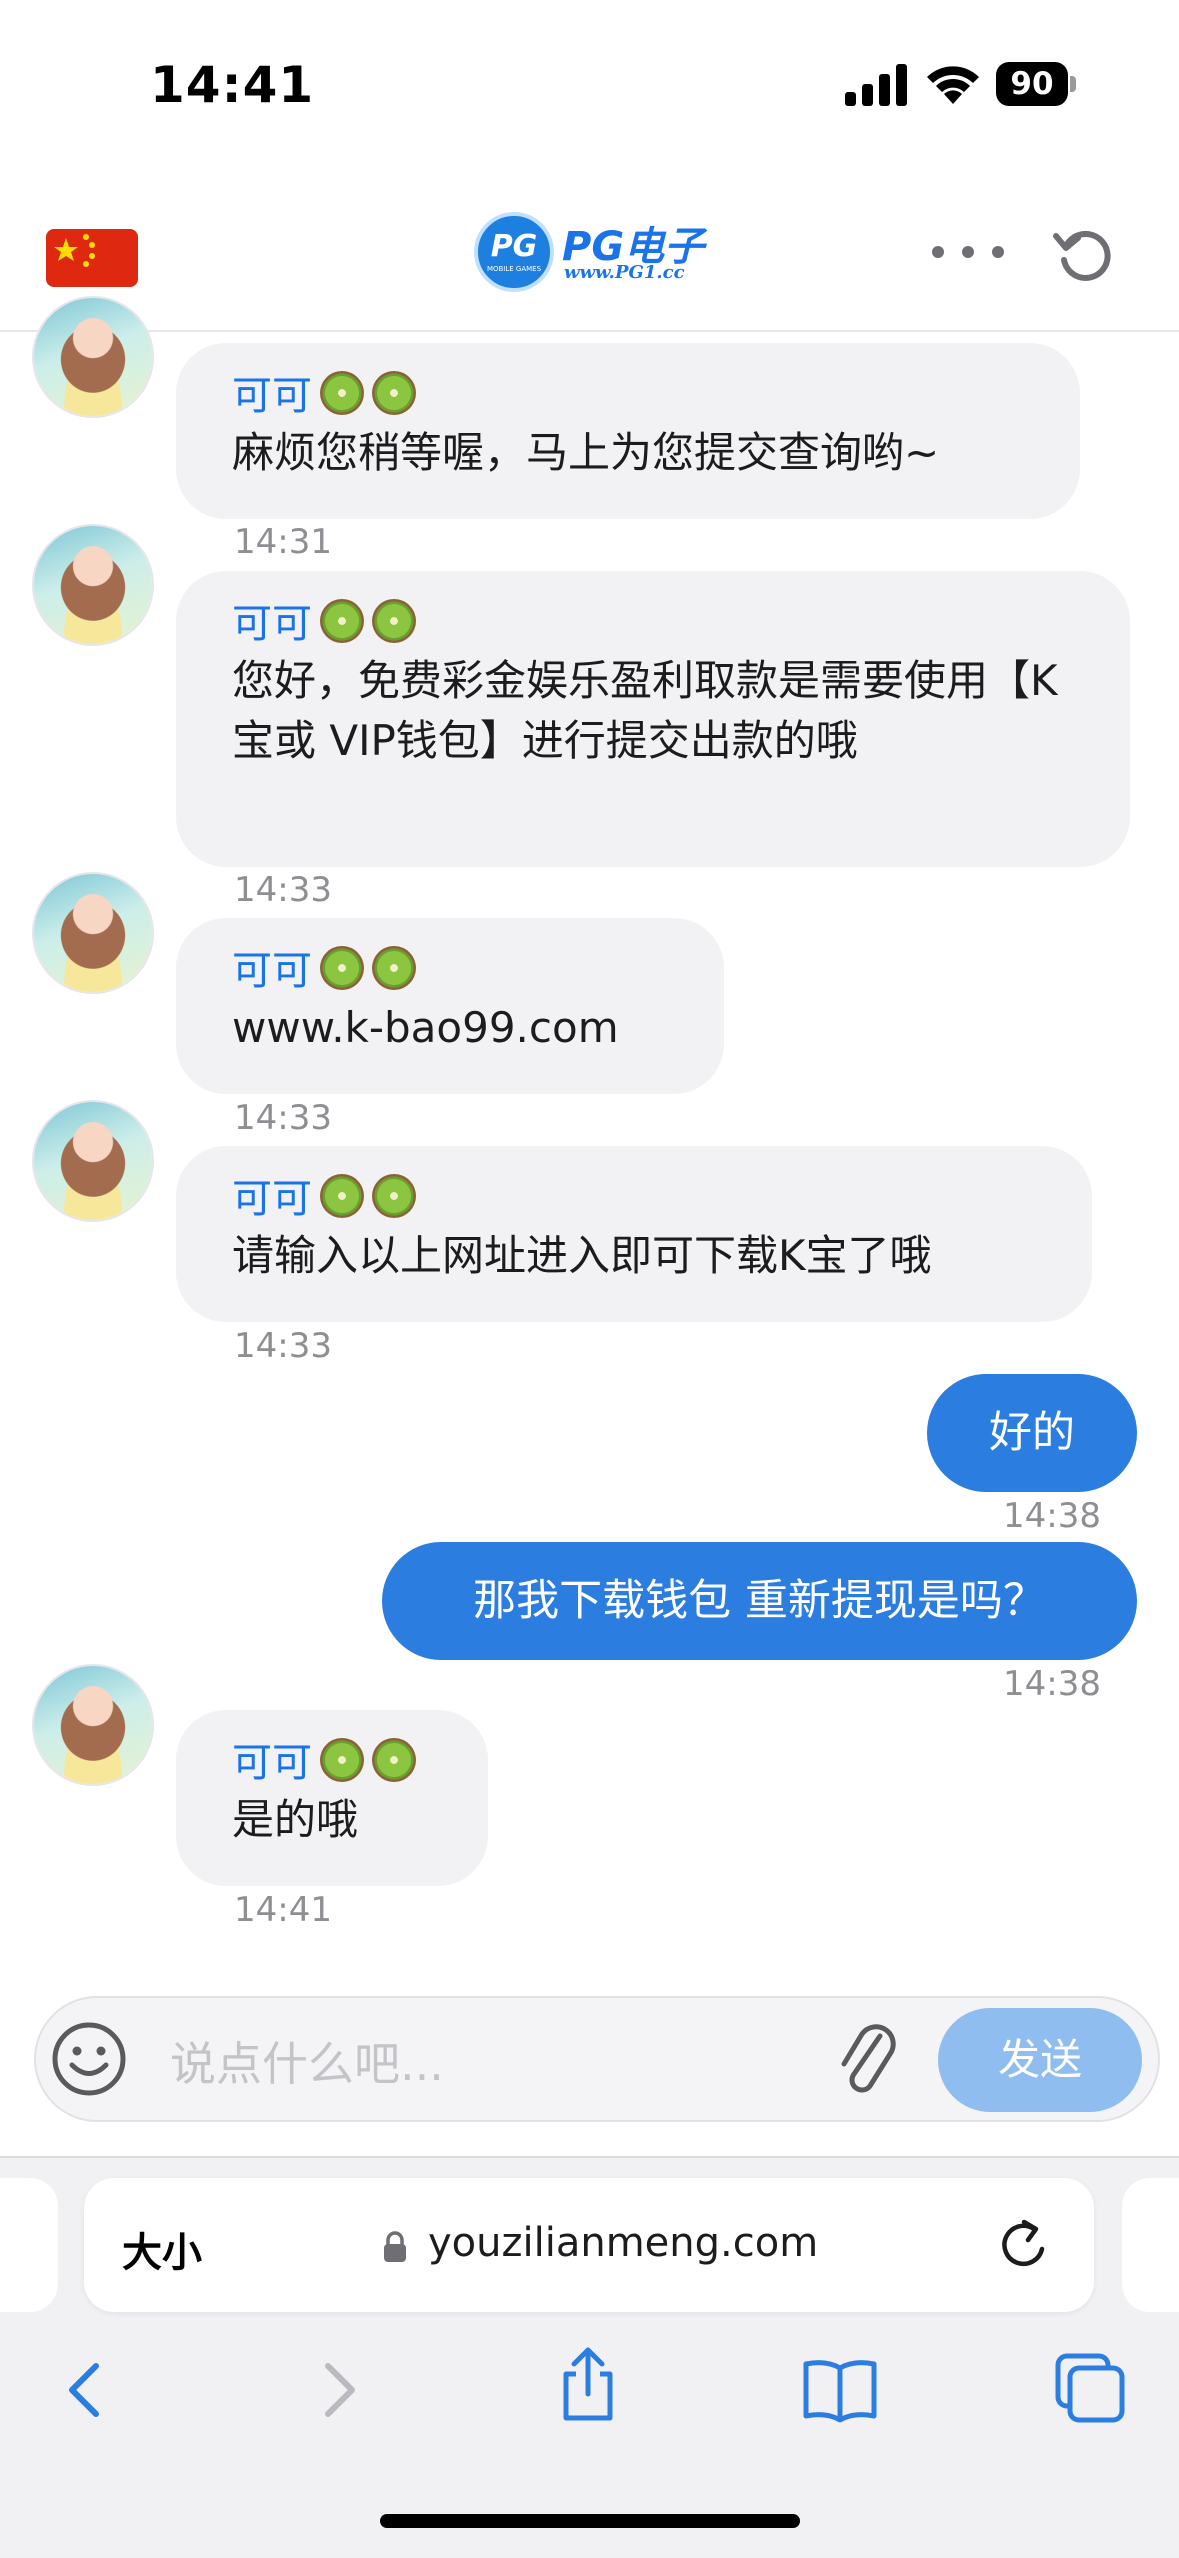 This screenshot has height=2558, width=1179. What do you see at coordinates (582, 1255) in the screenshot?
I see `message-text: 请输入以上网址进入即可下载K宝了哦` at bounding box center [582, 1255].